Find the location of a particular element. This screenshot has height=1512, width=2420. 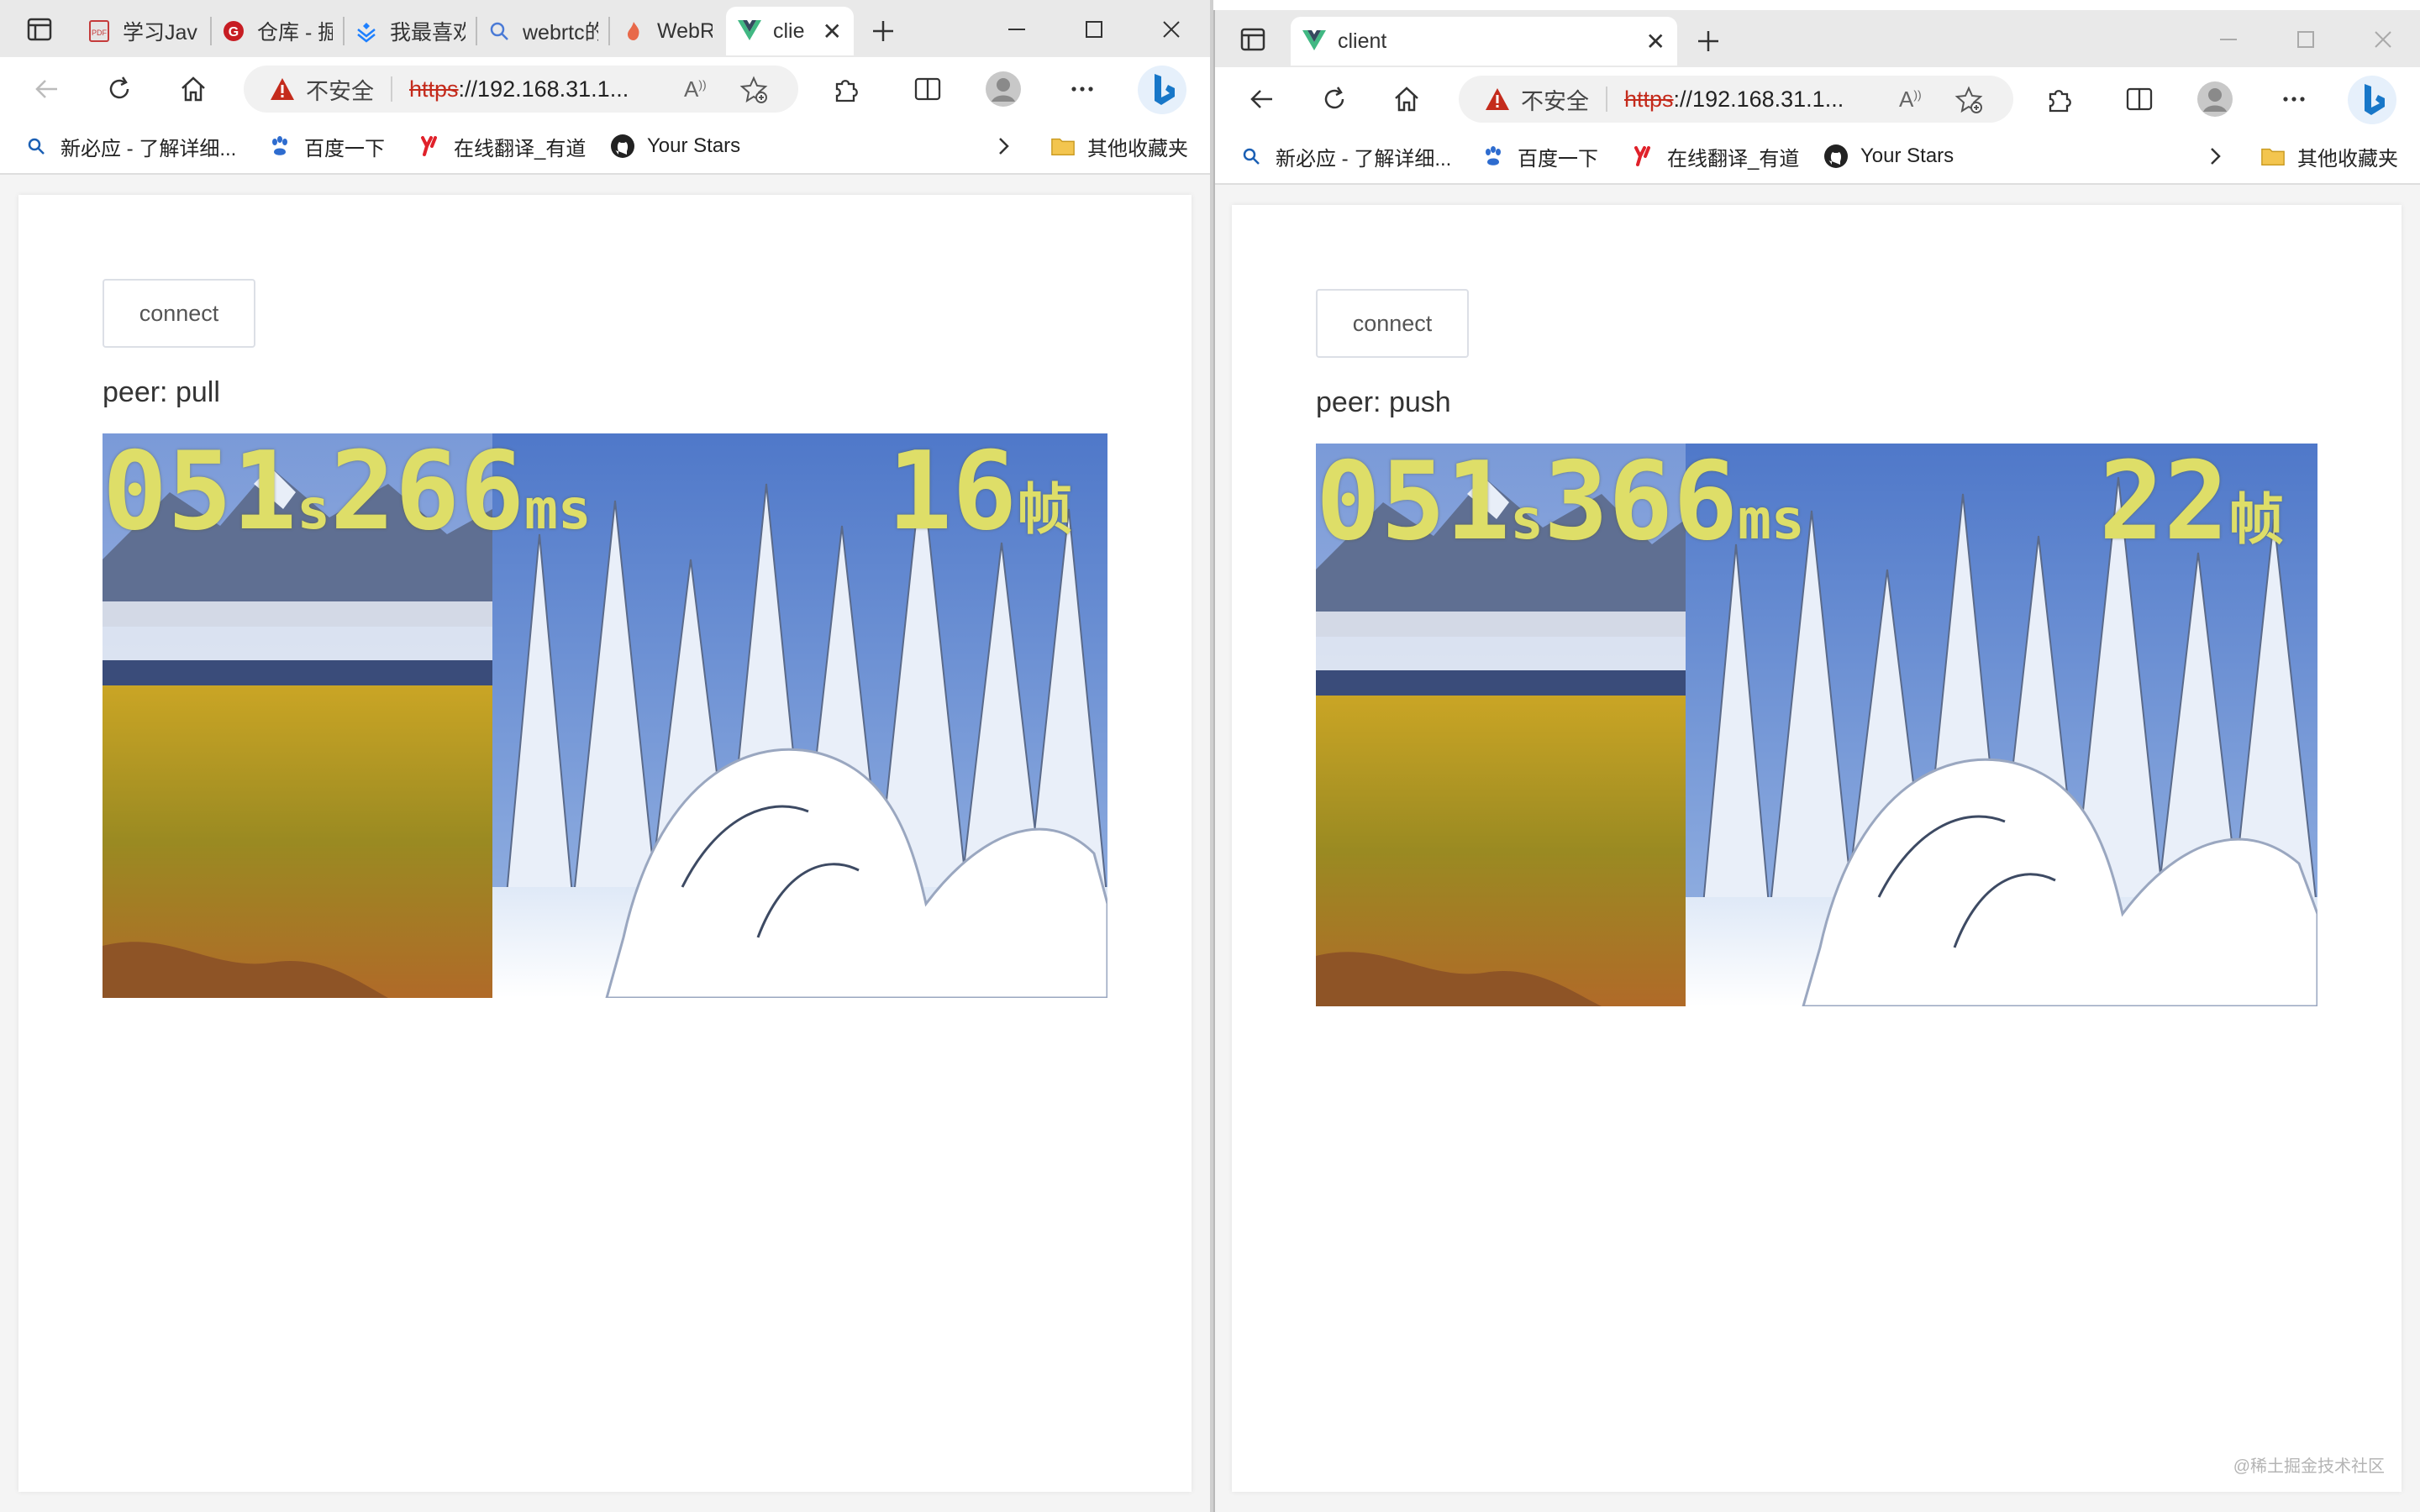

juejin-icon is located at coordinates (367, 31).